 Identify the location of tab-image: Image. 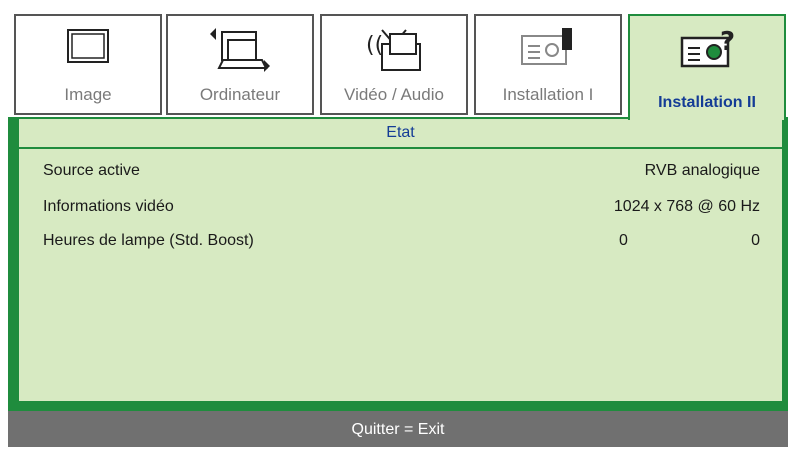
(88, 64).